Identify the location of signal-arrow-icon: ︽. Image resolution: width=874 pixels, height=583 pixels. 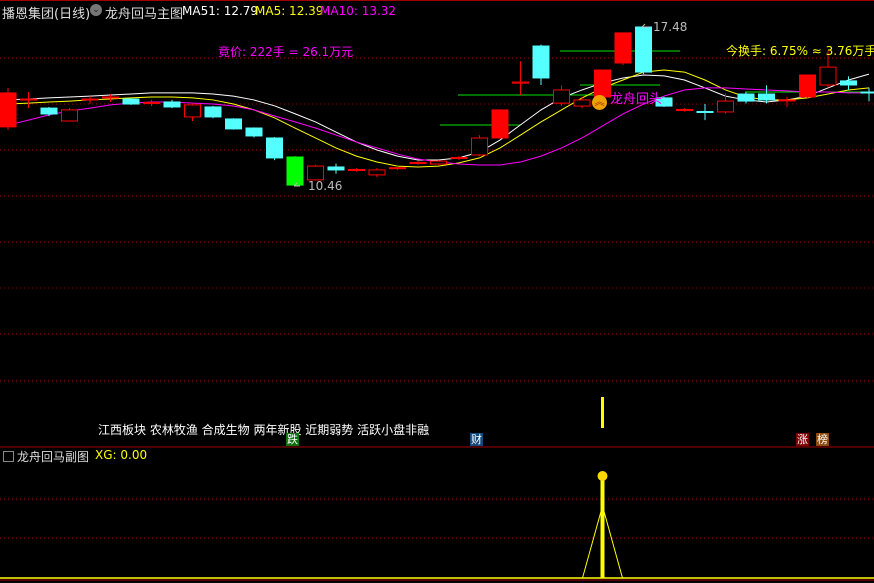
(599, 102).